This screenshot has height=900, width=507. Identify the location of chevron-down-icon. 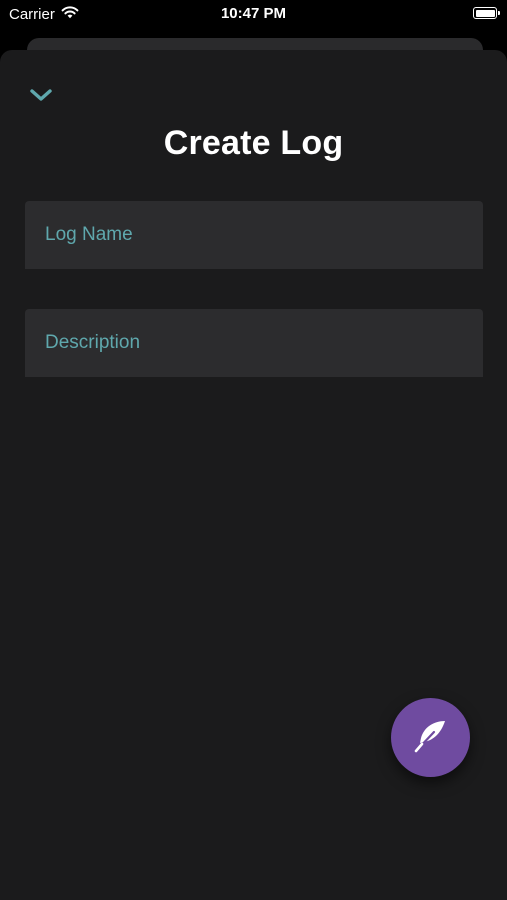
(41, 97).